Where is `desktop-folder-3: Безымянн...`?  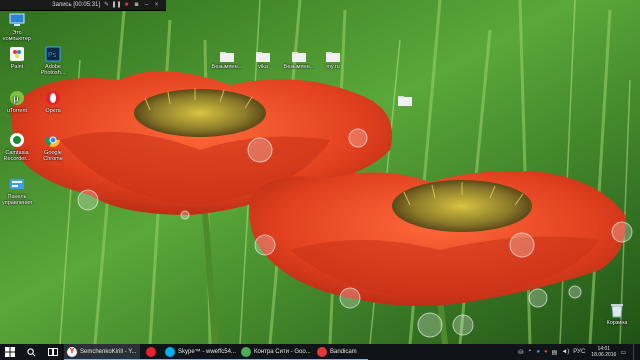
desktop-folder-3: Безымянн... is located at coordinates (299, 61).